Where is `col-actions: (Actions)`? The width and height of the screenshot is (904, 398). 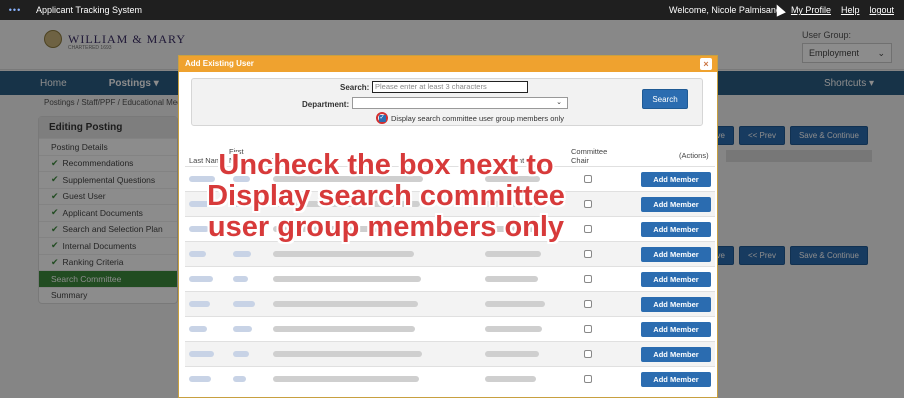
col-actions: (Actions) is located at coordinates (694, 155).